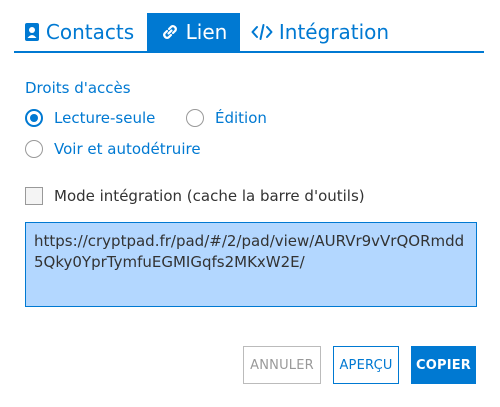  Describe the element at coordinates (366, 365) in the screenshot. I see `preview-button: APERÇU` at that location.